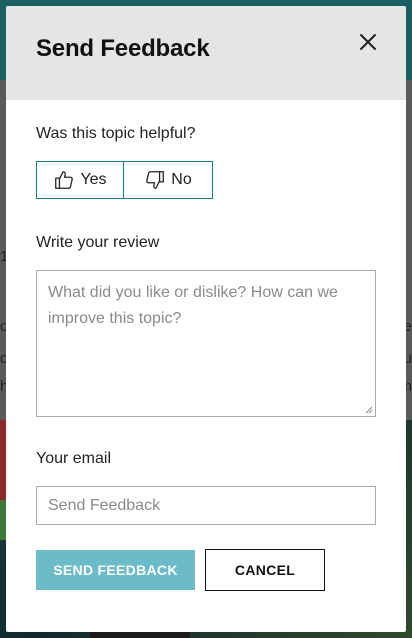  What do you see at coordinates (74, 458) in the screenshot?
I see `email-label: Your email` at bounding box center [74, 458].